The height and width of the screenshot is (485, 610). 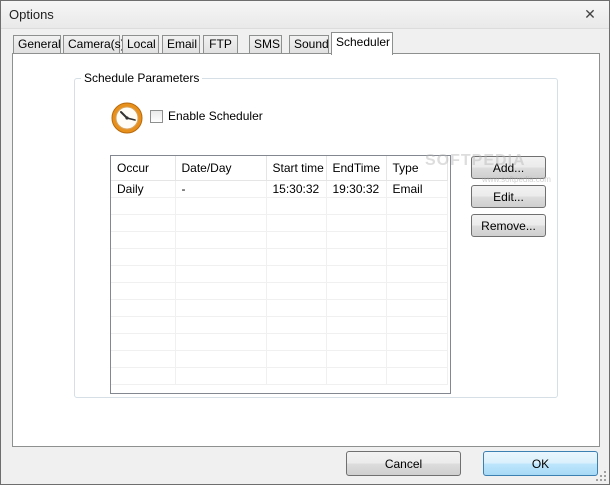 What do you see at coordinates (143, 189) in the screenshot?
I see `cell-occur: Daily` at bounding box center [143, 189].